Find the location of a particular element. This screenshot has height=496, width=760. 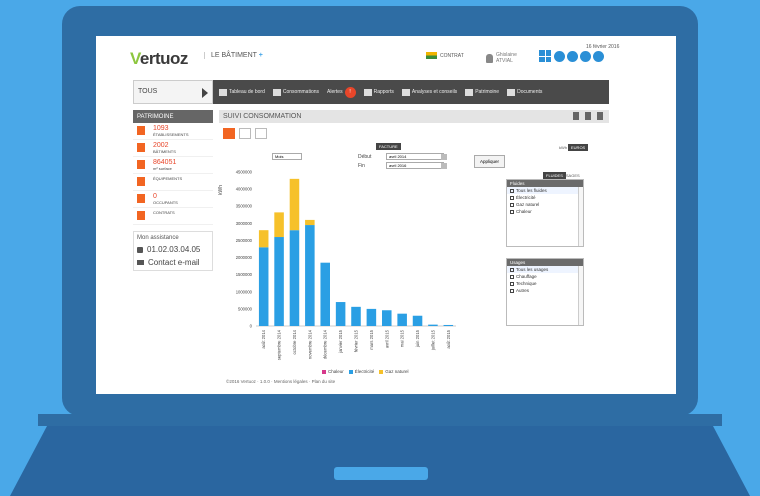

usage-option: Chauffage is located at coordinates (545, 276).